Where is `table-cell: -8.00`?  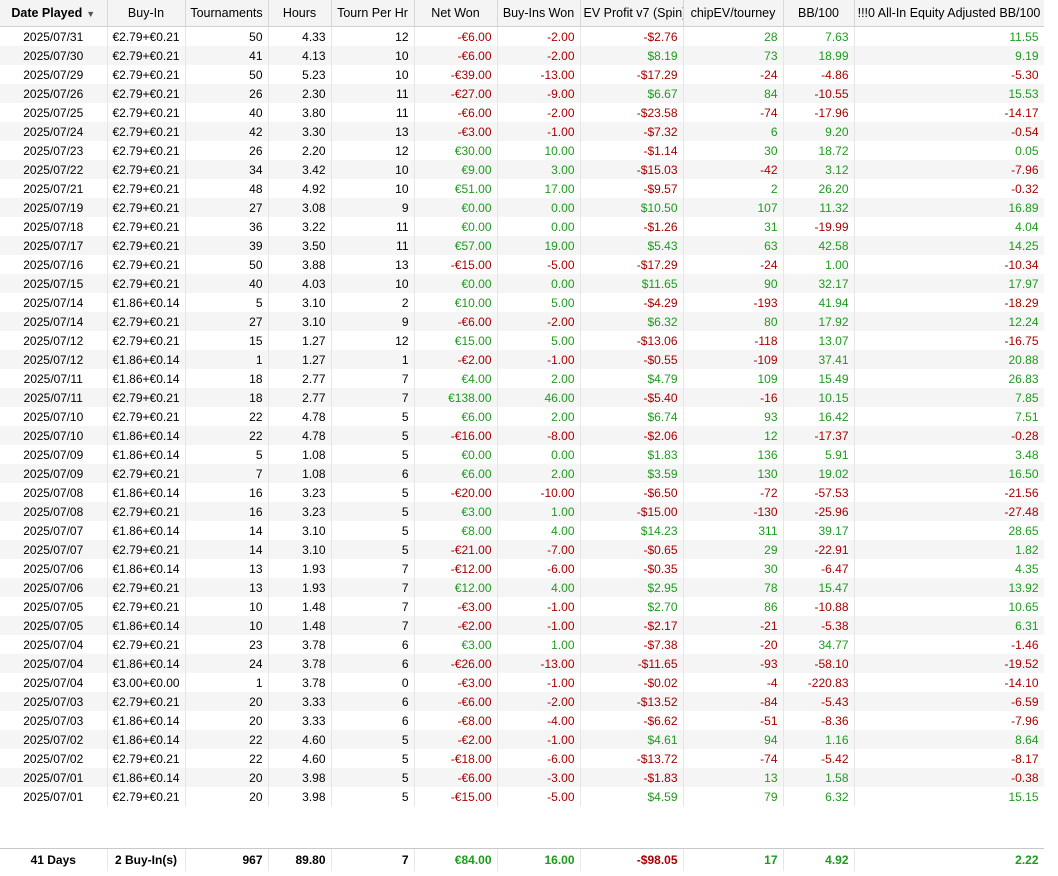
table-cell: -8.00 is located at coordinates (539, 435).